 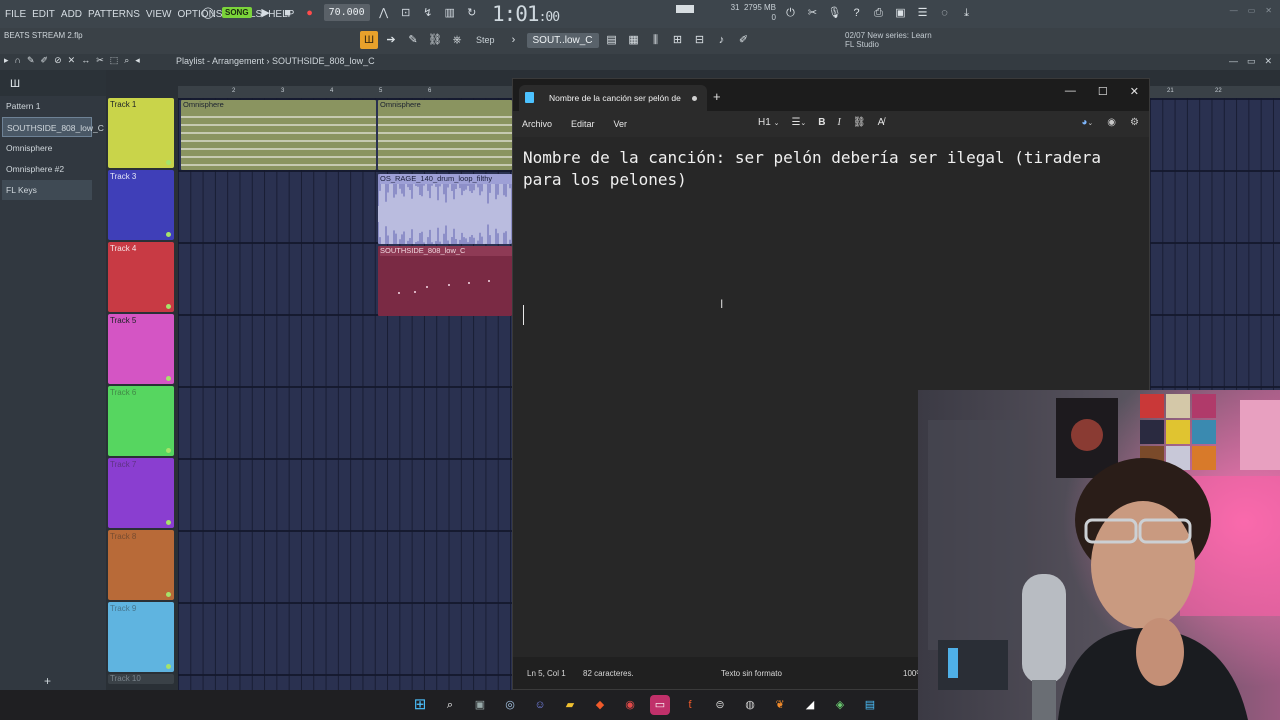 What do you see at coordinates (856, 13) in the screenshot?
I see `help-icon: ?` at bounding box center [856, 13].